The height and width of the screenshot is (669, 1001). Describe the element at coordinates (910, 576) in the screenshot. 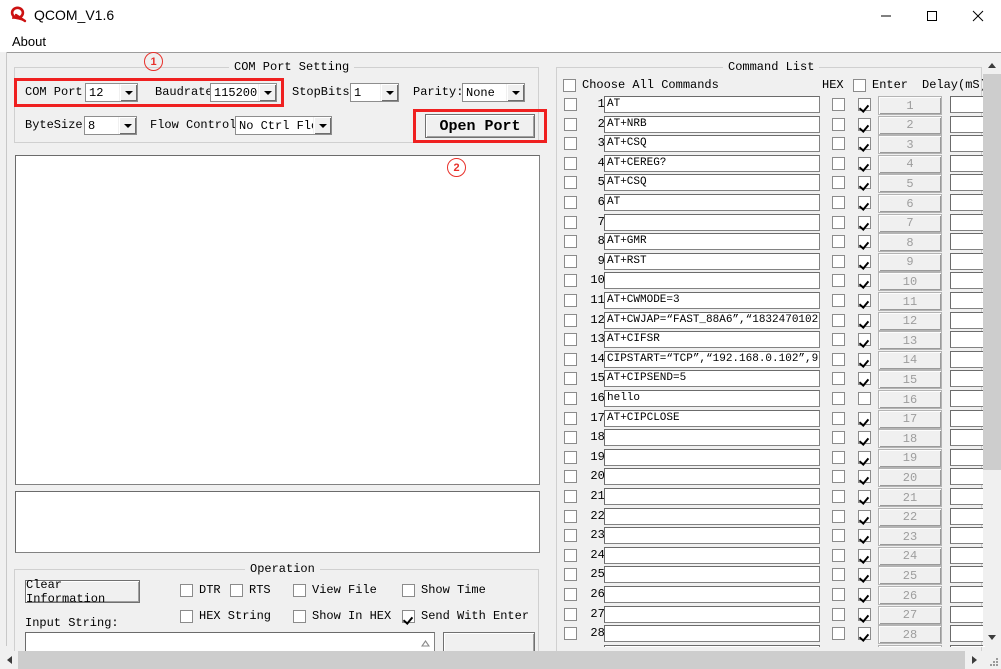

I see `command-send-button: 25` at that location.